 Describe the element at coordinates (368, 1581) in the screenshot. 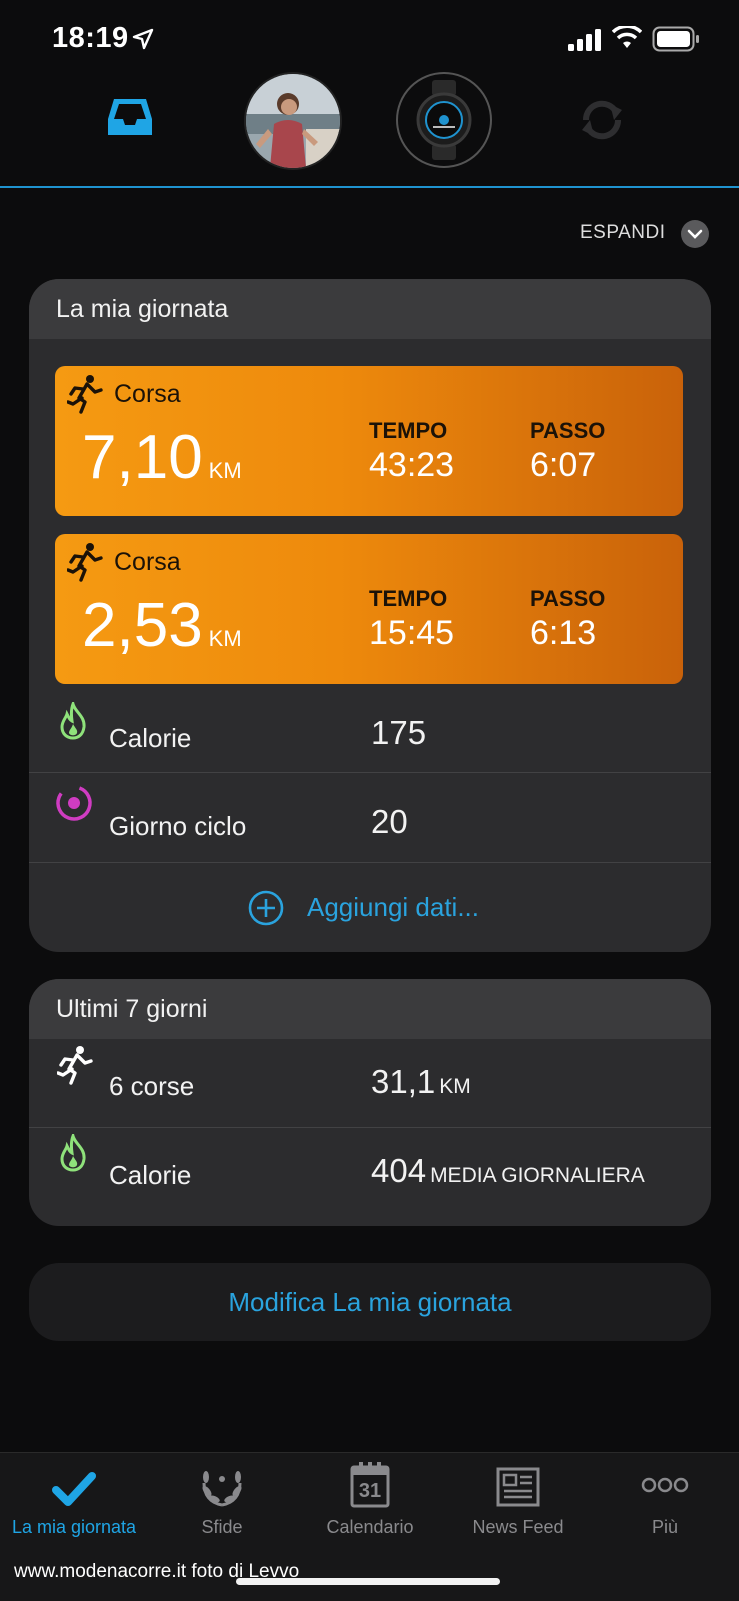

I see `home-indicator` at that location.